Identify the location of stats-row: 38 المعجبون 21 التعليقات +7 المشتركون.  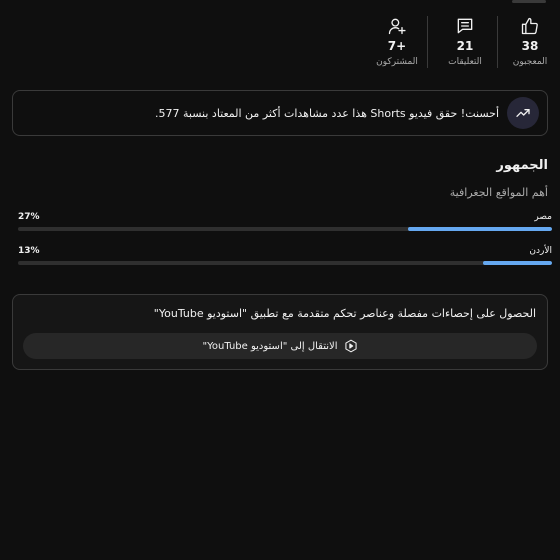
(280, 42).